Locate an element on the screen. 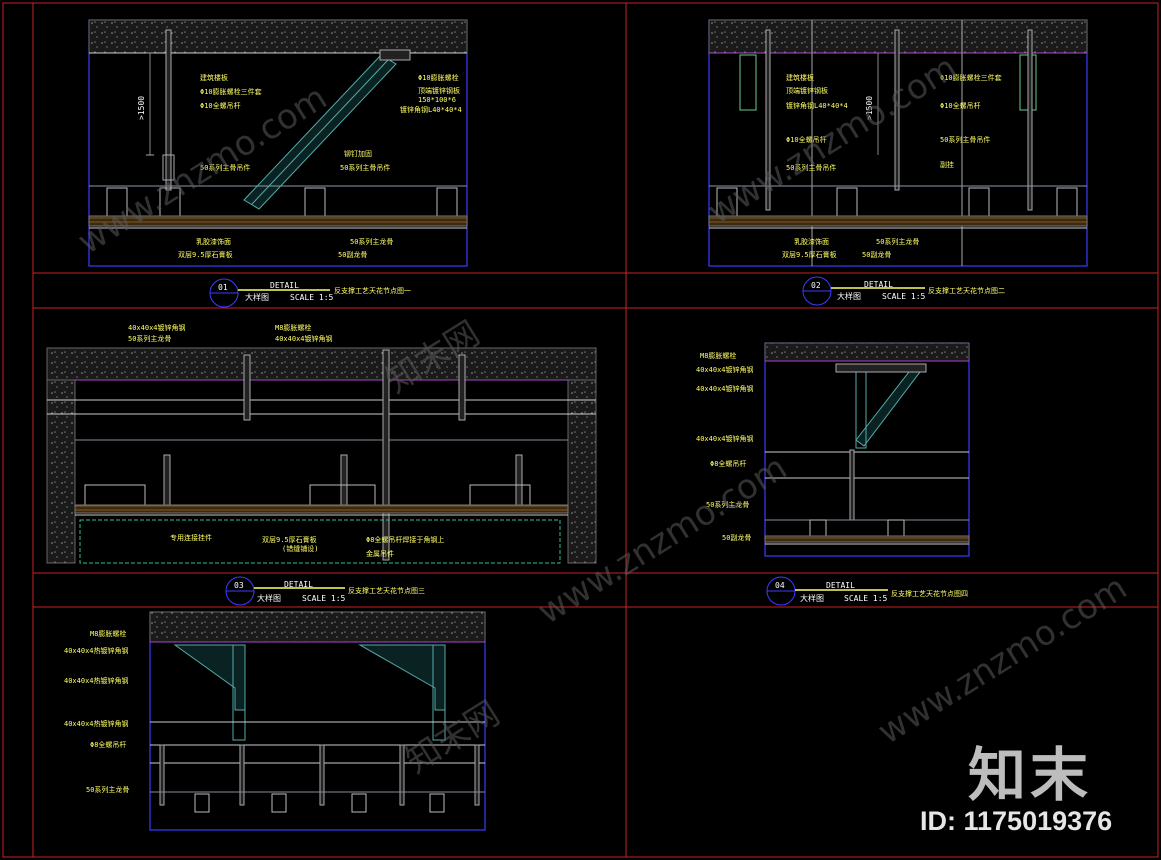  detail-04-number: 04 is located at coordinates (780, 585).